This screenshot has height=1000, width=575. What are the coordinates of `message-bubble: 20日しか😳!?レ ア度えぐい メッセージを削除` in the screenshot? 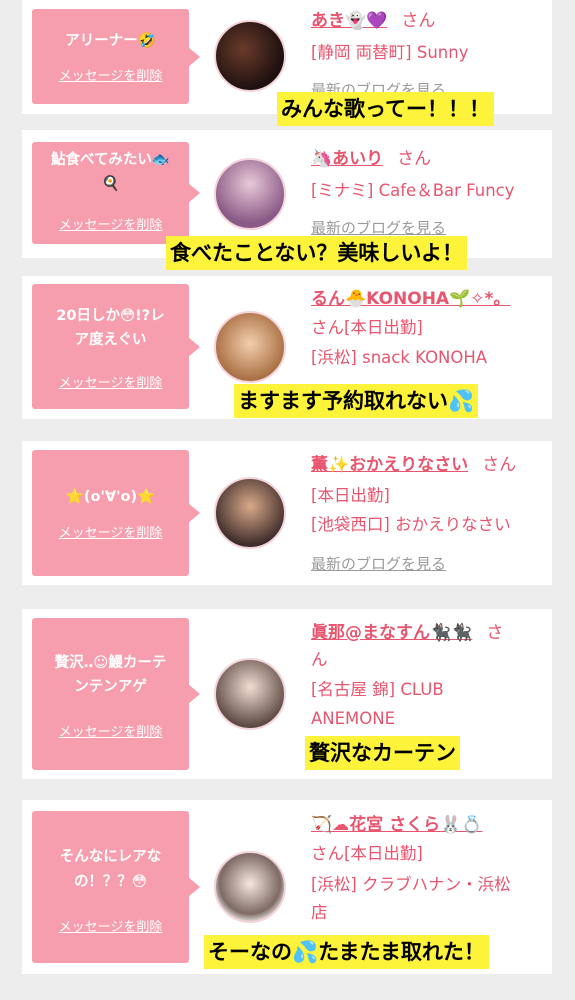 It's located at (116, 346).